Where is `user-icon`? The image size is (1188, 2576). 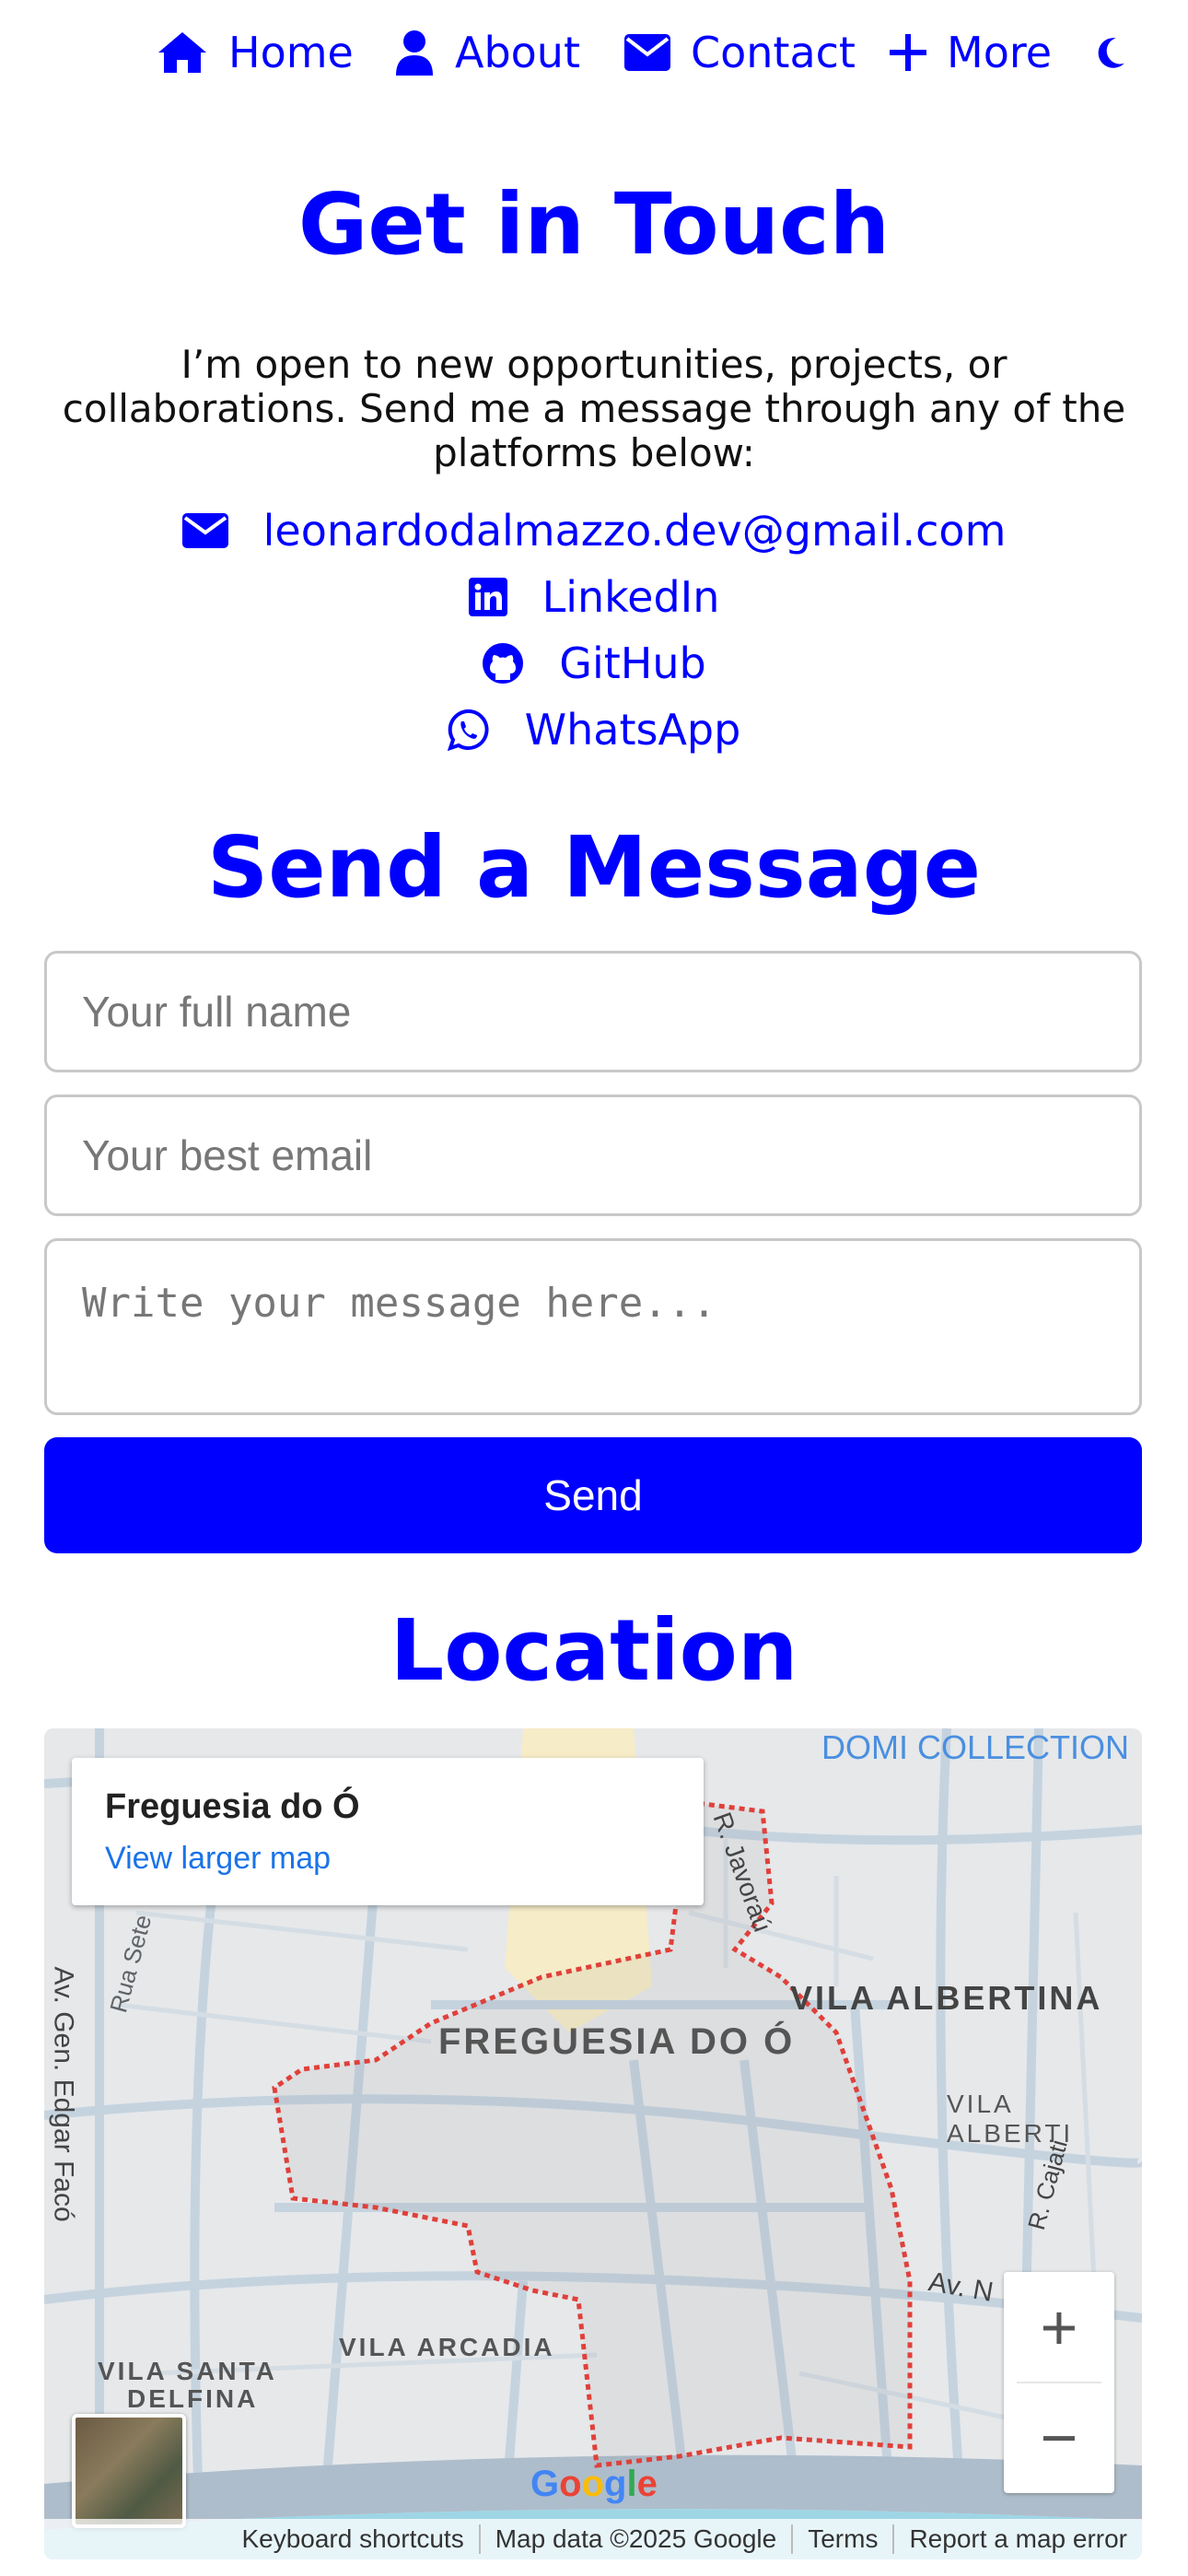 user-icon is located at coordinates (414, 53).